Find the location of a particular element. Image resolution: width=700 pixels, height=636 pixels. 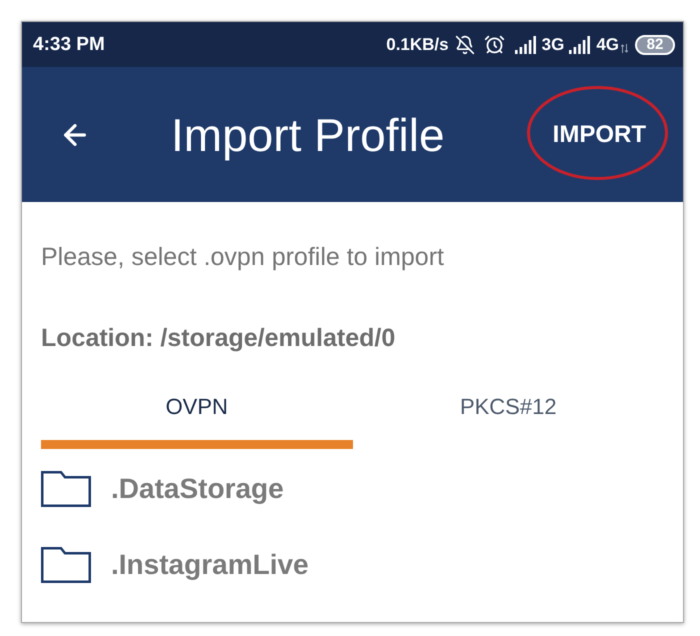

network-type: 3G is located at coordinates (553, 44).